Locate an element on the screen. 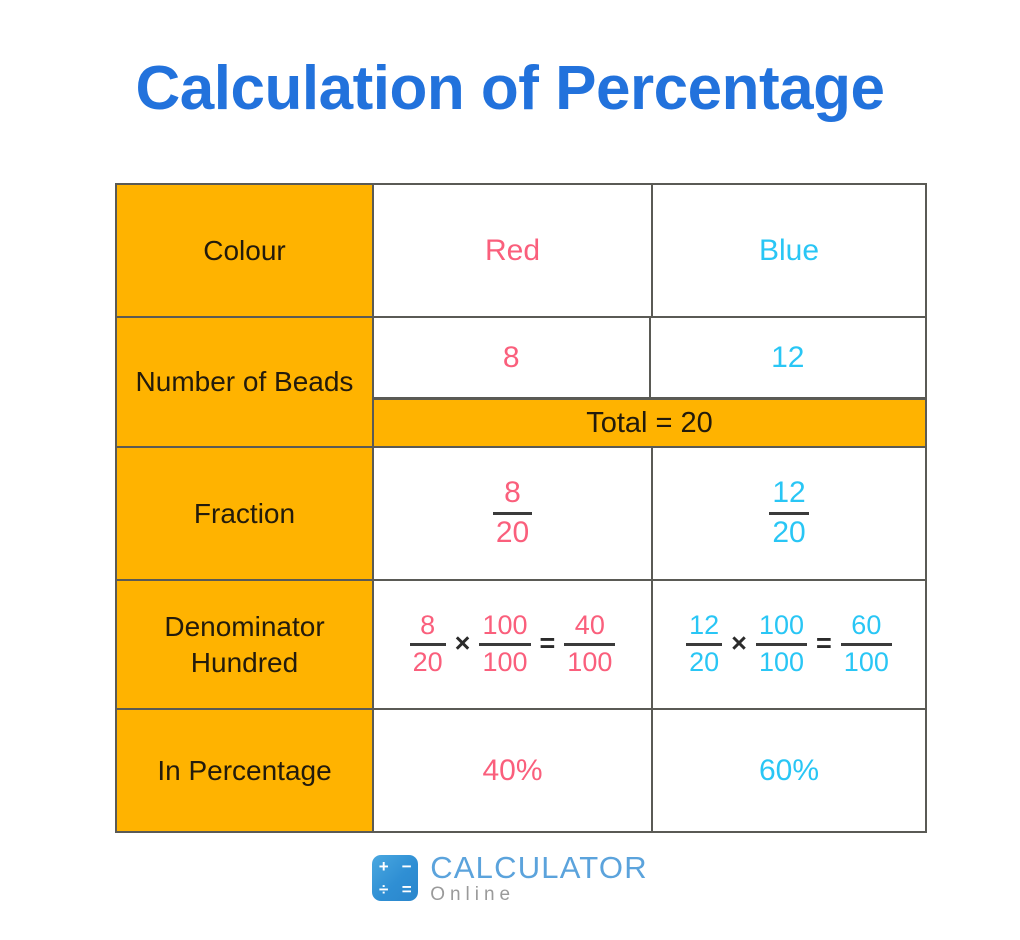  fraction-red: 8 20 is located at coordinates (512, 512).